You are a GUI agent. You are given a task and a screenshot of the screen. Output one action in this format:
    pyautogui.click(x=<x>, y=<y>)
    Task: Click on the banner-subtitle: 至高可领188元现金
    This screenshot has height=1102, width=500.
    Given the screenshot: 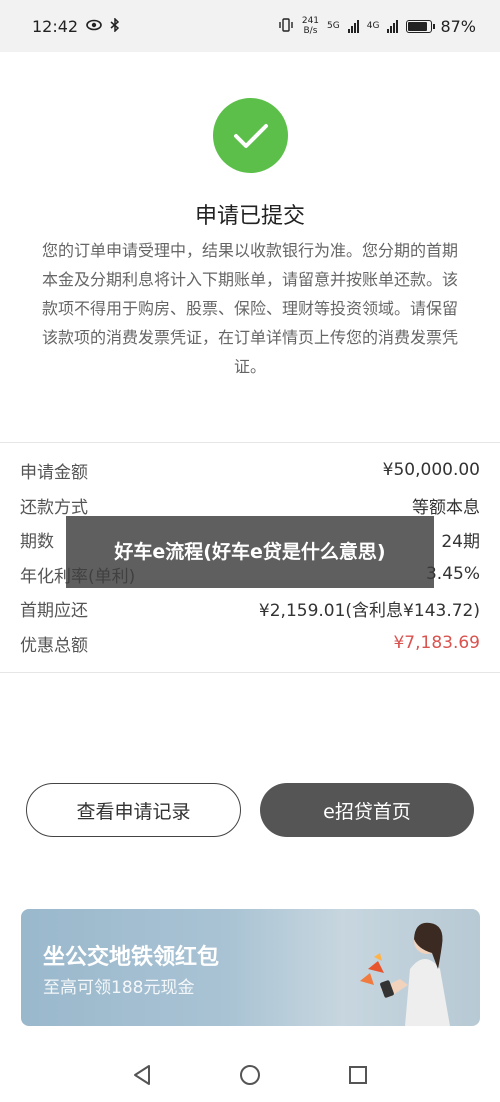 What is the action you would take?
    pyautogui.click(x=119, y=988)
    